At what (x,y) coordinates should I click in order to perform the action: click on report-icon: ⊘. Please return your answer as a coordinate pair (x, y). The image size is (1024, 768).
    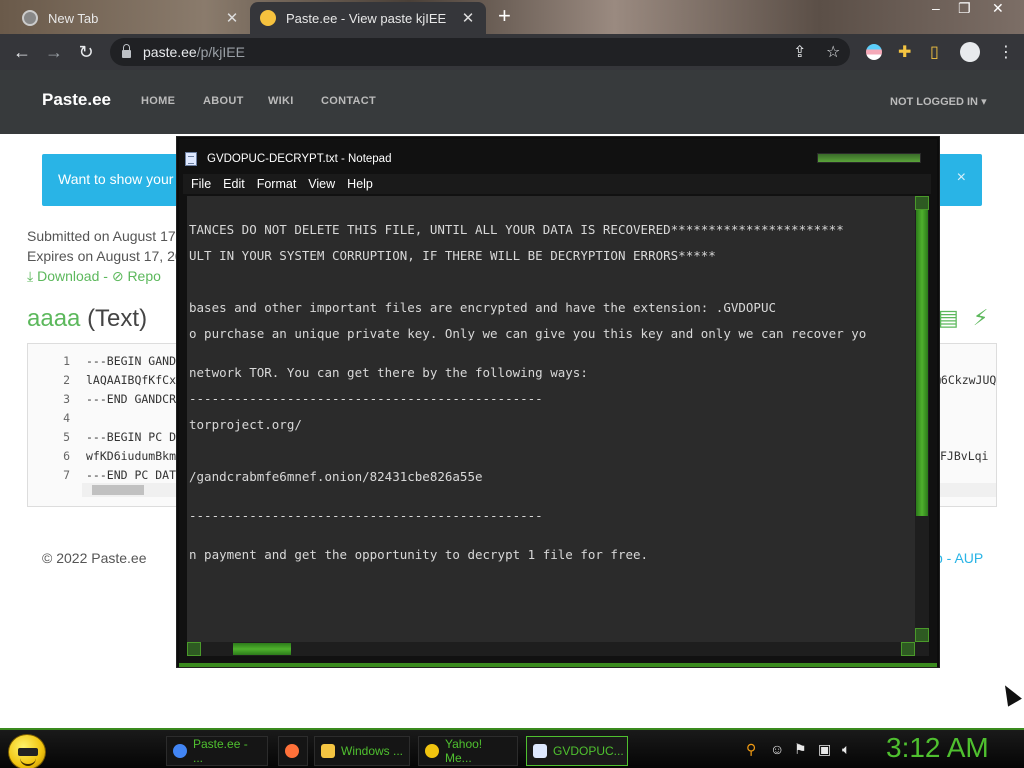
    Looking at the image, I should click on (118, 276).